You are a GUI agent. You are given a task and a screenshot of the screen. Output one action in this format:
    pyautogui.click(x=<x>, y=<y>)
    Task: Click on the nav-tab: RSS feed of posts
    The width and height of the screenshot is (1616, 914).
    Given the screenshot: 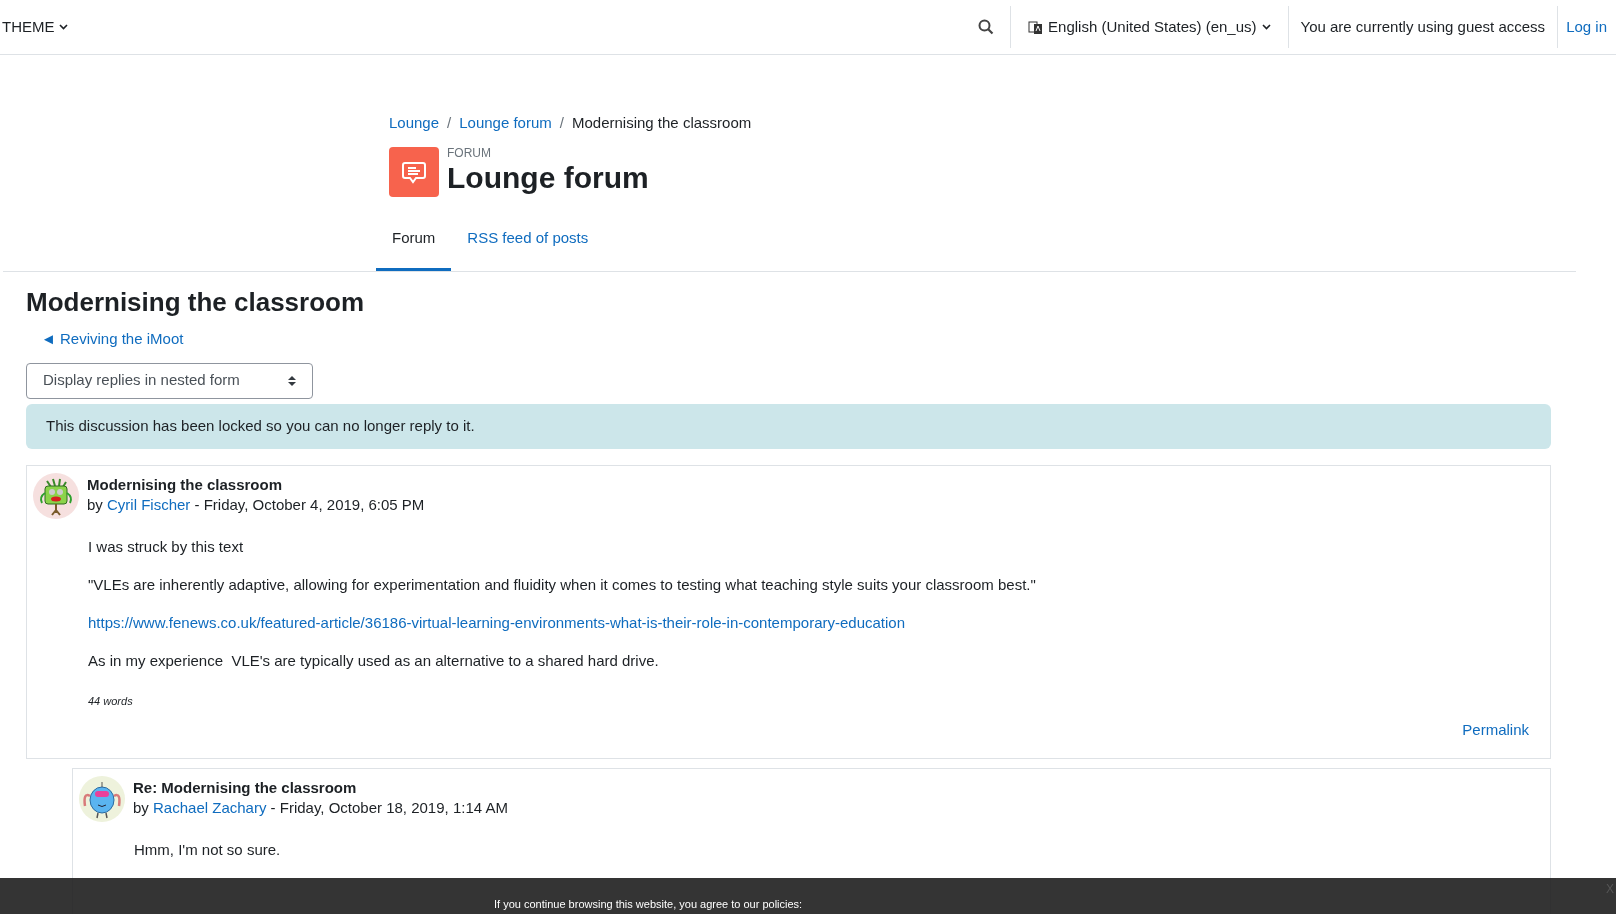 What is the action you would take?
    pyautogui.click(x=528, y=244)
    